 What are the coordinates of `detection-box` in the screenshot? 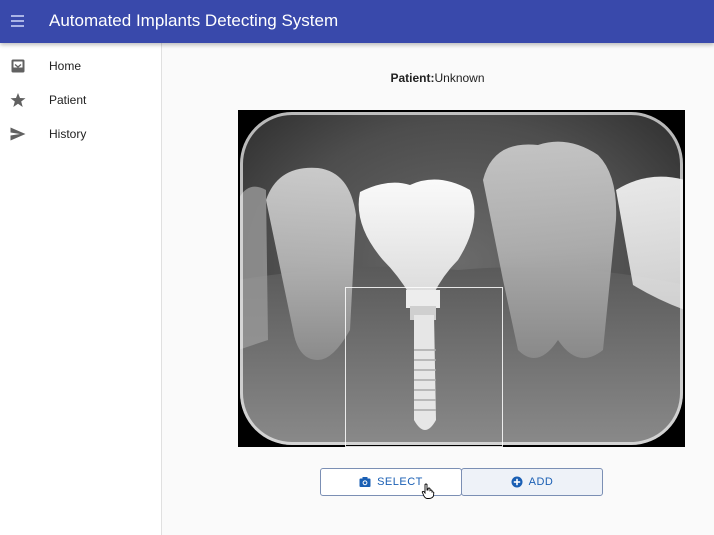 It's located at (424, 367).